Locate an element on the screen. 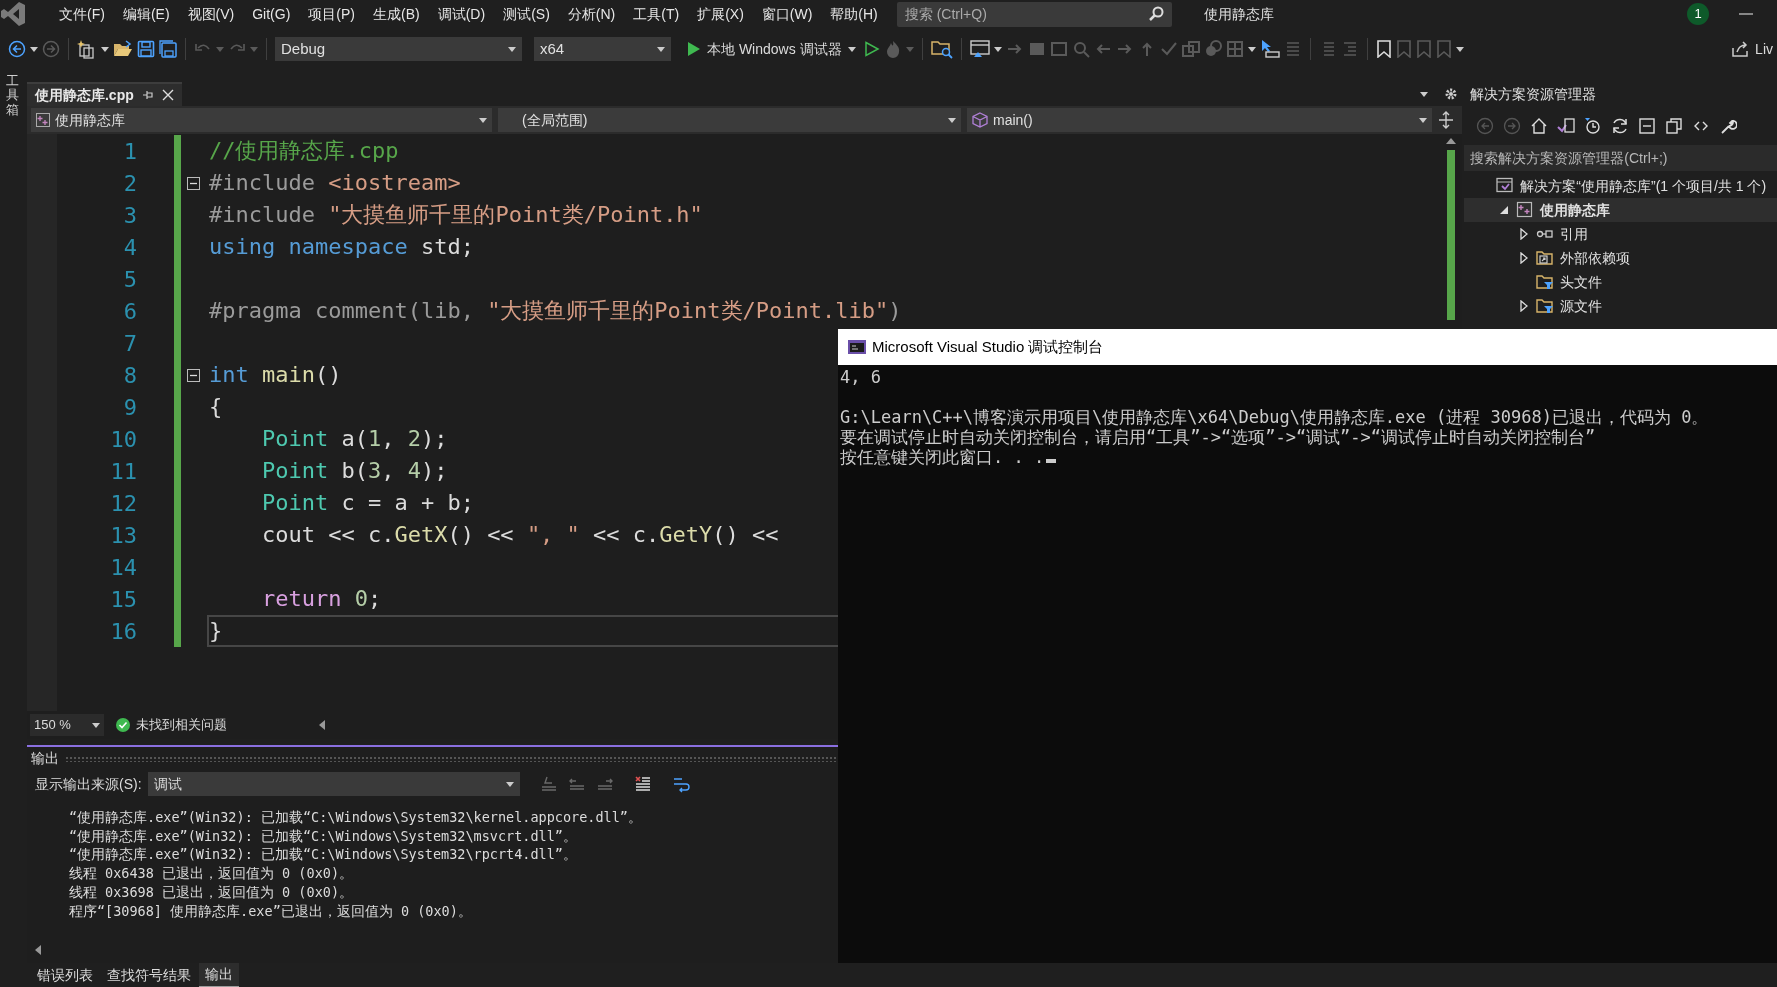 This screenshot has height=987, width=1777. word-wrap-icon is located at coordinates (680, 784).